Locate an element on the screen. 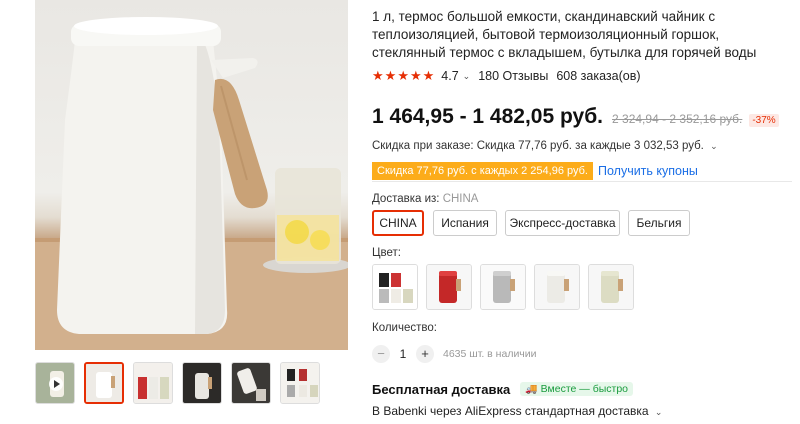 This screenshot has width=800, height=424. swatch-set is located at coordinates (395, 287).